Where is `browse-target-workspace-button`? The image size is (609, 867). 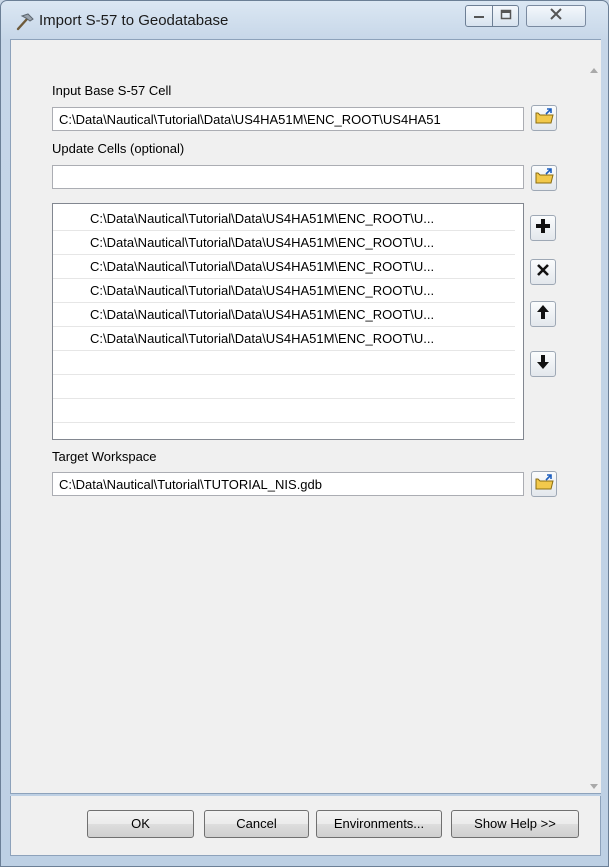
browse-target-workspace-button is located at coordinates (544, 484).